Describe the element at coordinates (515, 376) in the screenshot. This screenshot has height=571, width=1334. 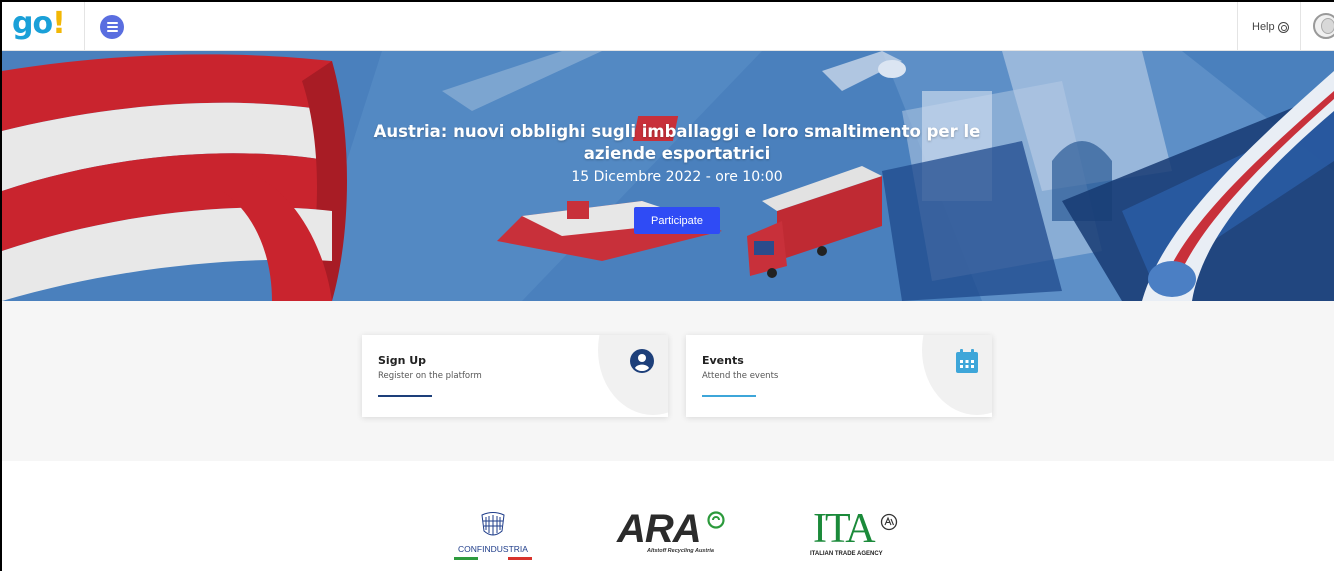
I see `signup-card: Sign Up Register on the platform` at that location.